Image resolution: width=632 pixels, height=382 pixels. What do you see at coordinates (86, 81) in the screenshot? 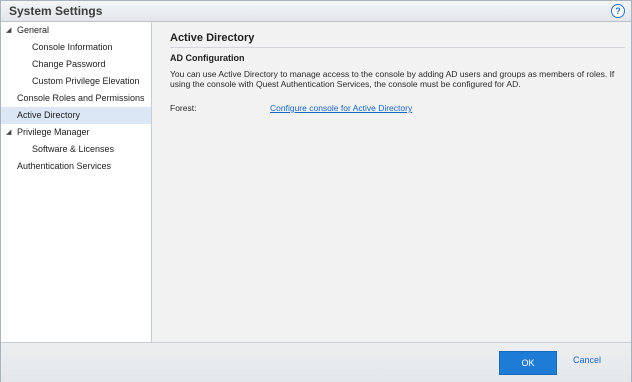
I see `sidebar-item-label: Custom Privilege Elevation` at bounding box center [86, 81].